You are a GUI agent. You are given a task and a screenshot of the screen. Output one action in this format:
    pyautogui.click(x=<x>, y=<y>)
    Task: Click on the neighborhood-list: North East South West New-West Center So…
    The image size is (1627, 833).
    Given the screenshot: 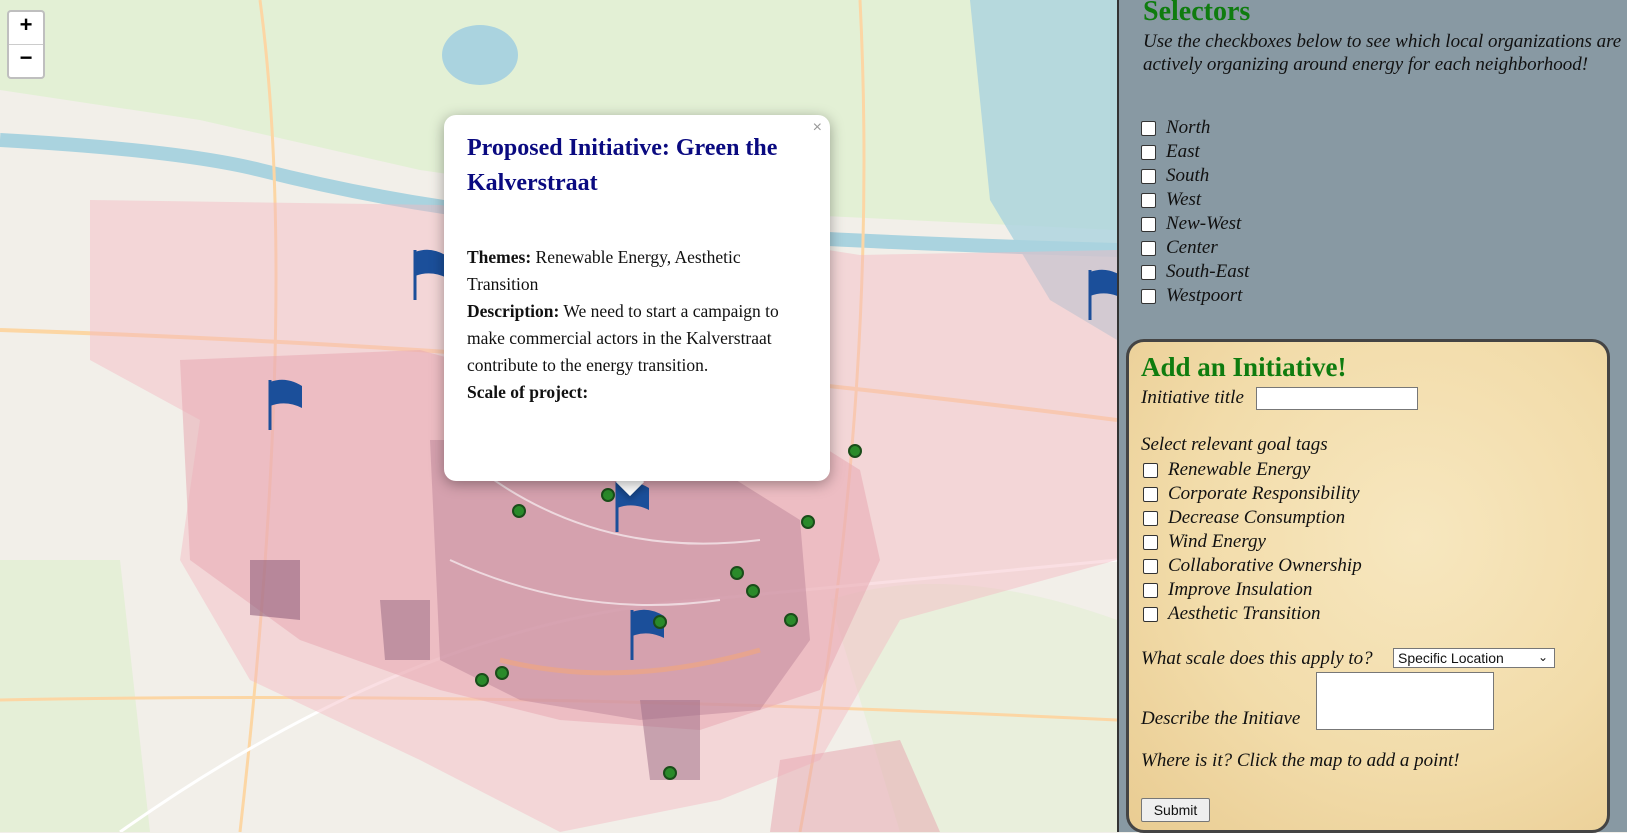 What is the action you would take?
    pyautogui.click(x=1195, y=212)
    